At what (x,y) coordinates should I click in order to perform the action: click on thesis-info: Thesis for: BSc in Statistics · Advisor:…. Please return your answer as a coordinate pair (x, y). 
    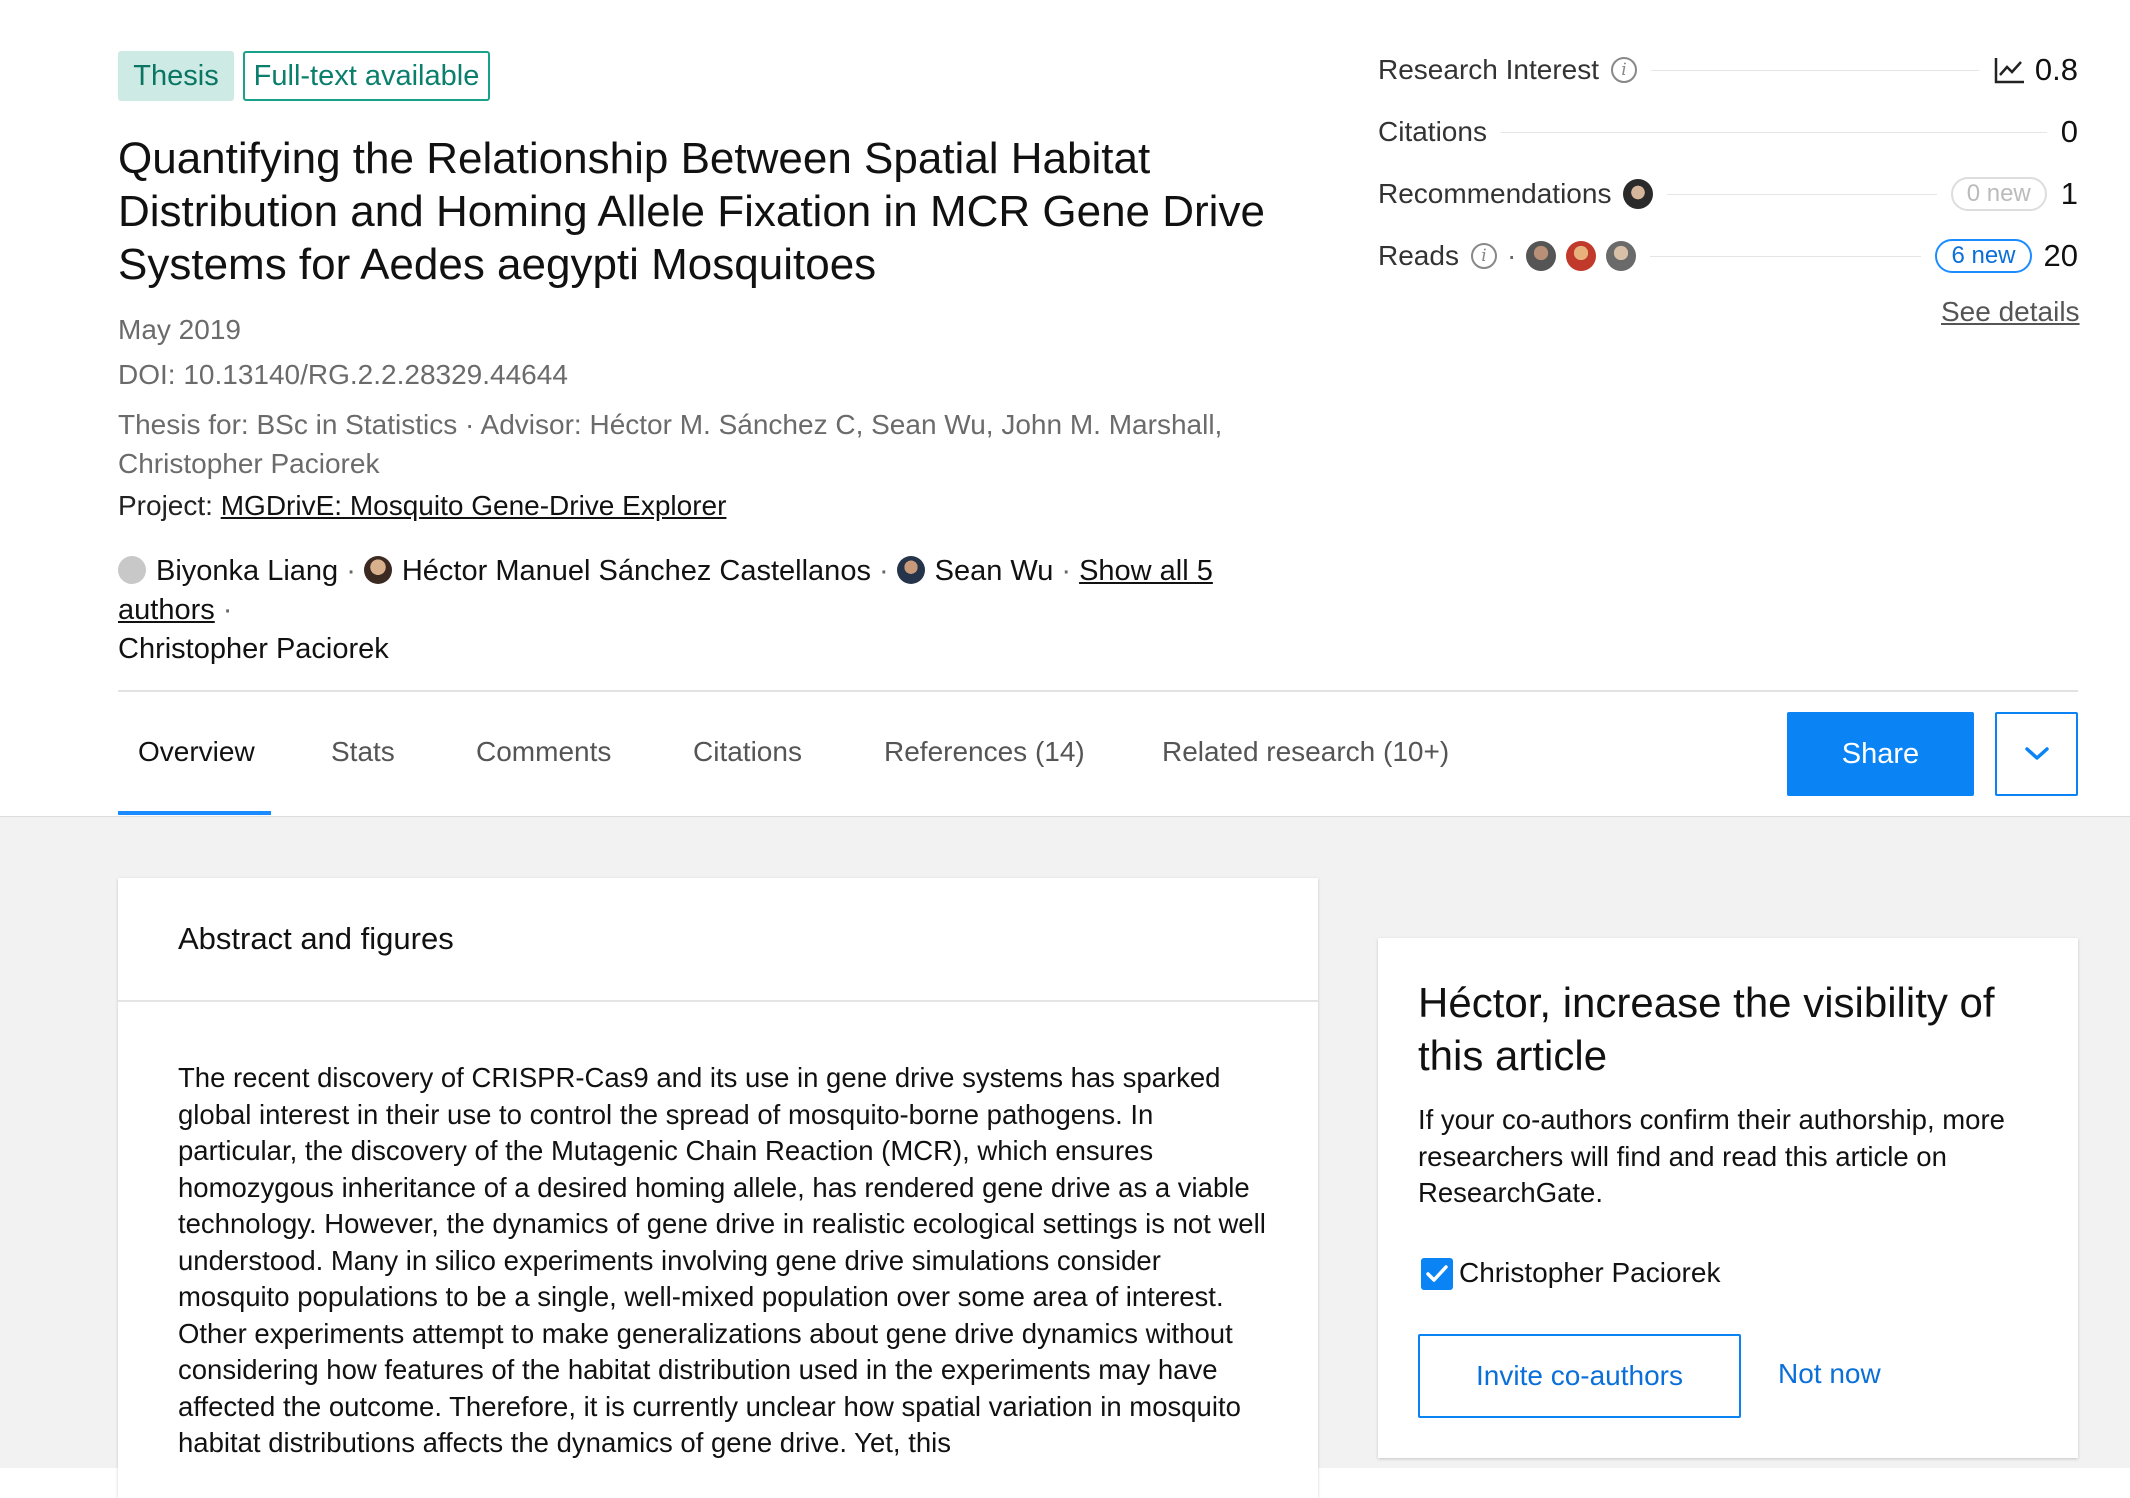
    Looking at the image, I should click on (670, 444).